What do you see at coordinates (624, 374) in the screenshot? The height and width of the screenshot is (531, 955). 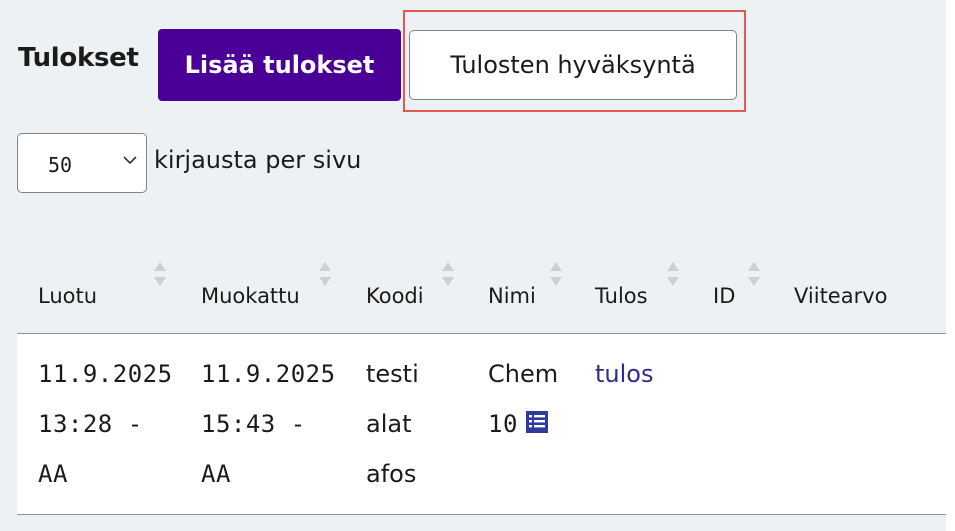 I see `result-link: tulos` at bounding box center [624, 374].